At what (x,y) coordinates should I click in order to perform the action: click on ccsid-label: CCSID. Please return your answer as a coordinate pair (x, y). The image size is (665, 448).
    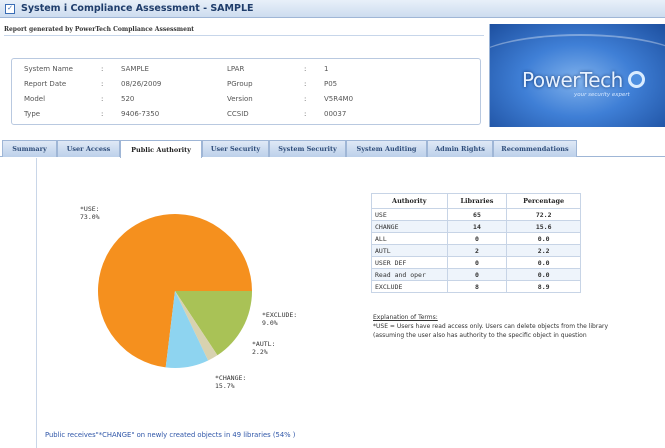
    Looking at the image, I should click on (238, 114).